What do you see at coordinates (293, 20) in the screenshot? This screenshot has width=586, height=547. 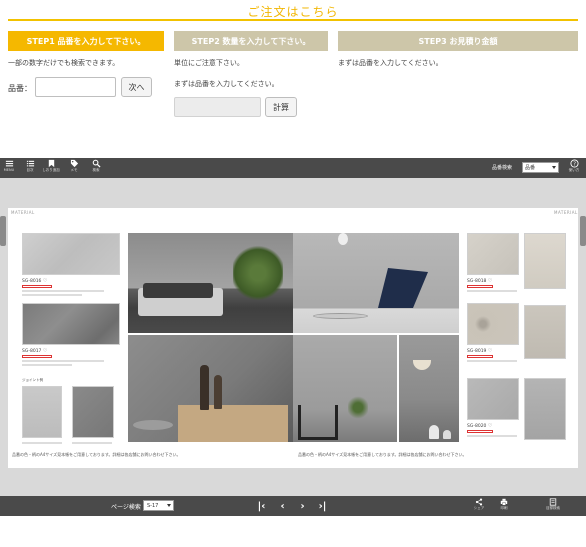 I see `title-divider` at bounding box center [293, 20].